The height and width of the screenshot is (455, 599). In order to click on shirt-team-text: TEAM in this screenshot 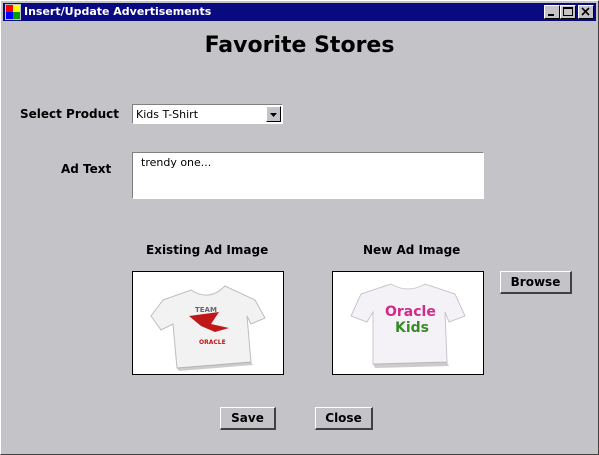, I will do `click(206, 310)`.